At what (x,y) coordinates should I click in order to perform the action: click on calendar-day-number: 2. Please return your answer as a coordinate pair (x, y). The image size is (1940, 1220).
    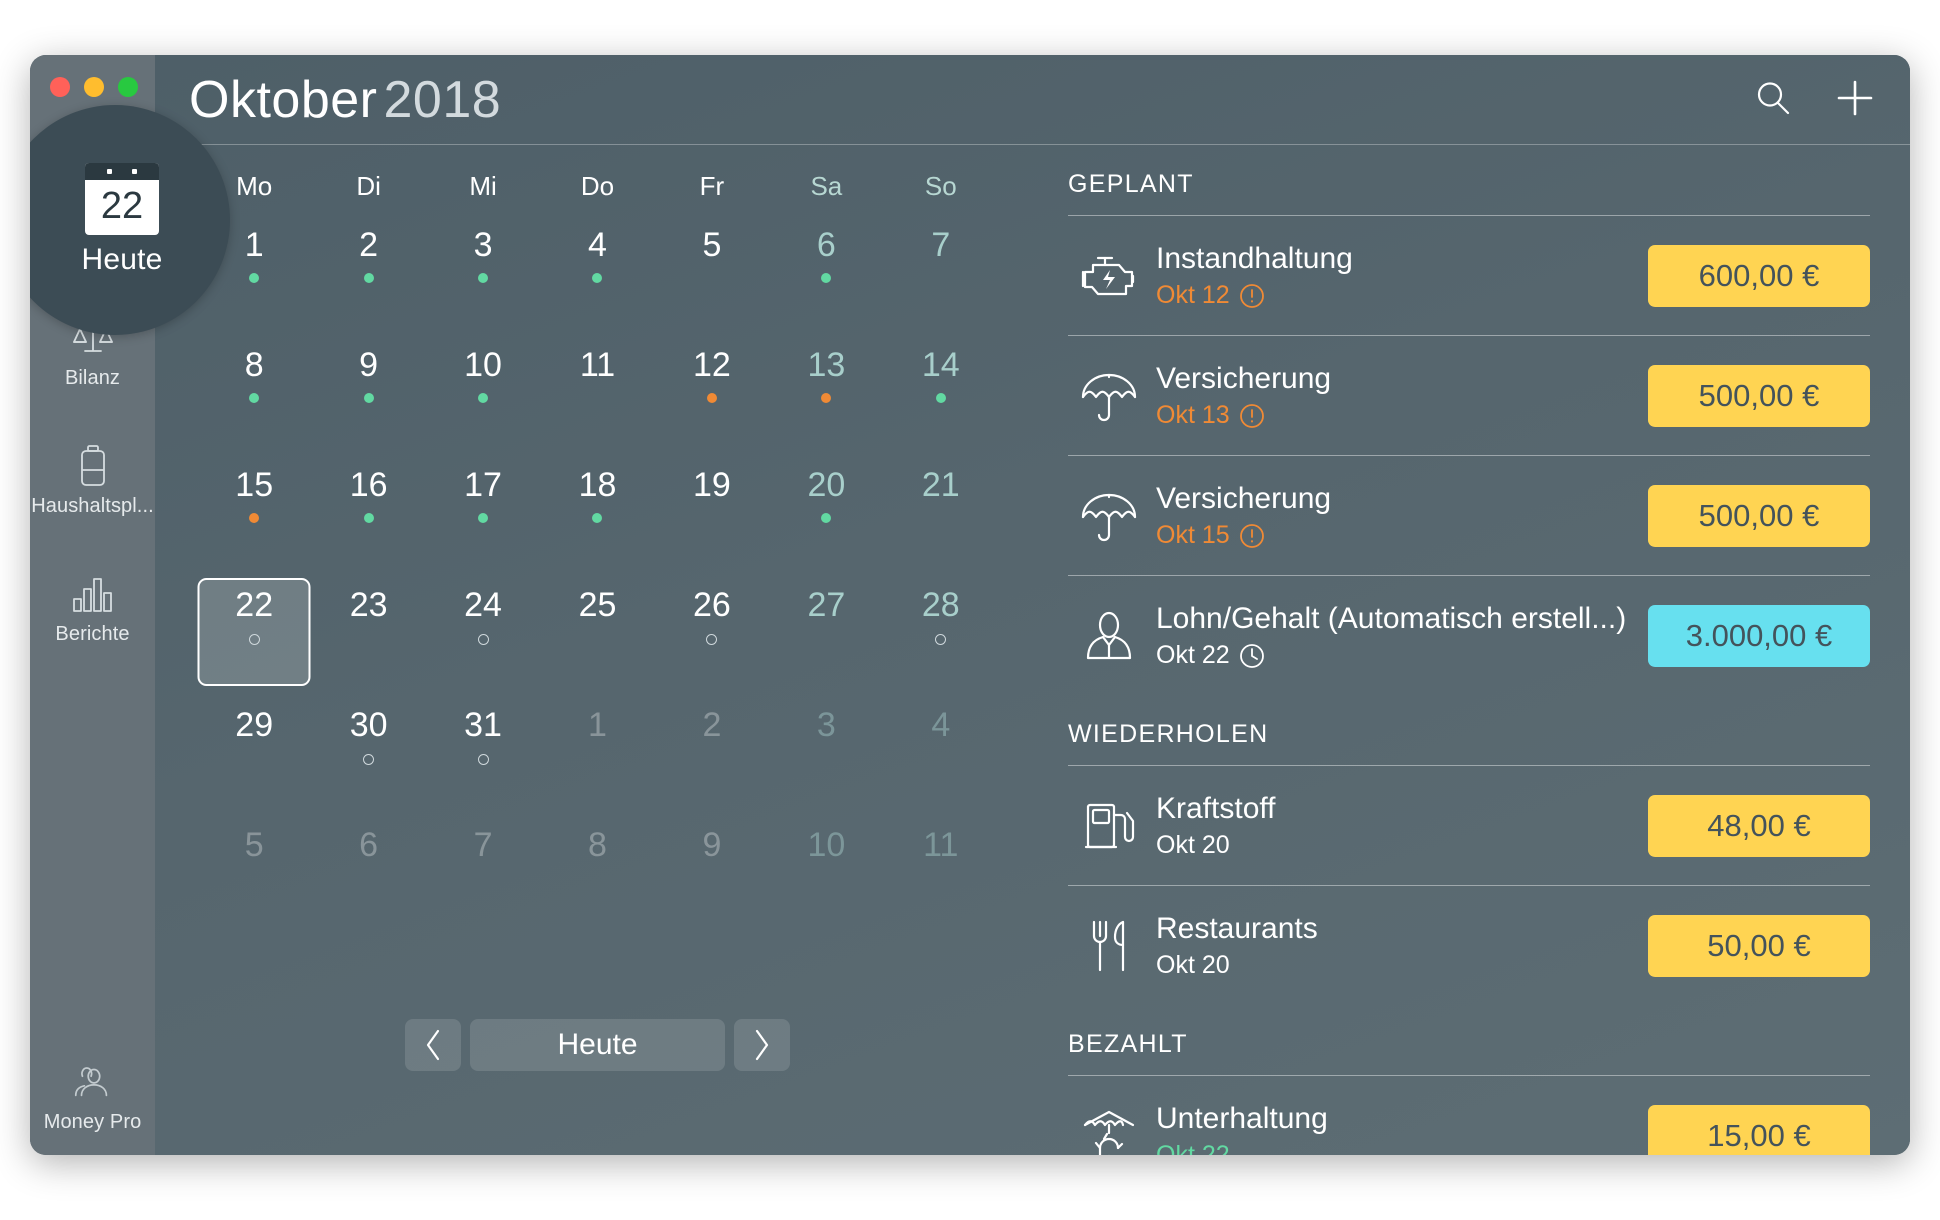
    Looking at the image, I should click on (712, 725).